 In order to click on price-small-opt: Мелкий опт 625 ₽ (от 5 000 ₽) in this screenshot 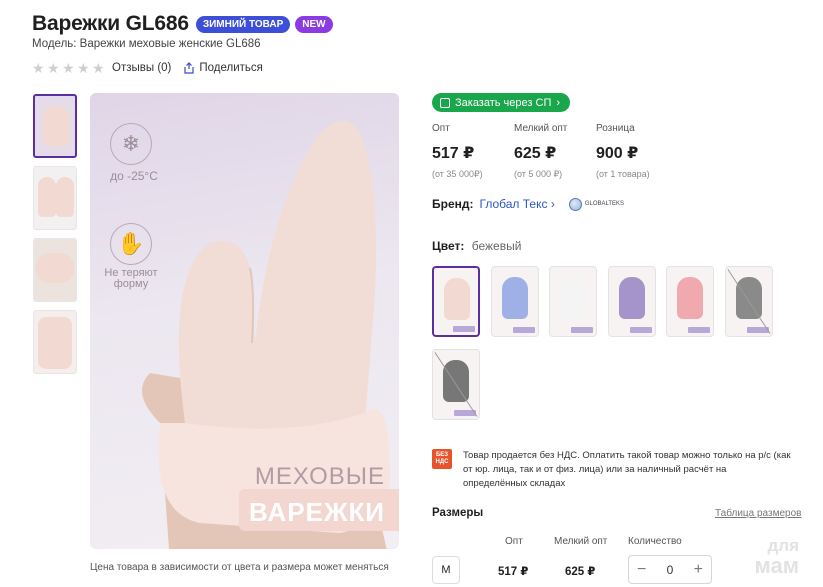, I will do `click(555, 151)`.